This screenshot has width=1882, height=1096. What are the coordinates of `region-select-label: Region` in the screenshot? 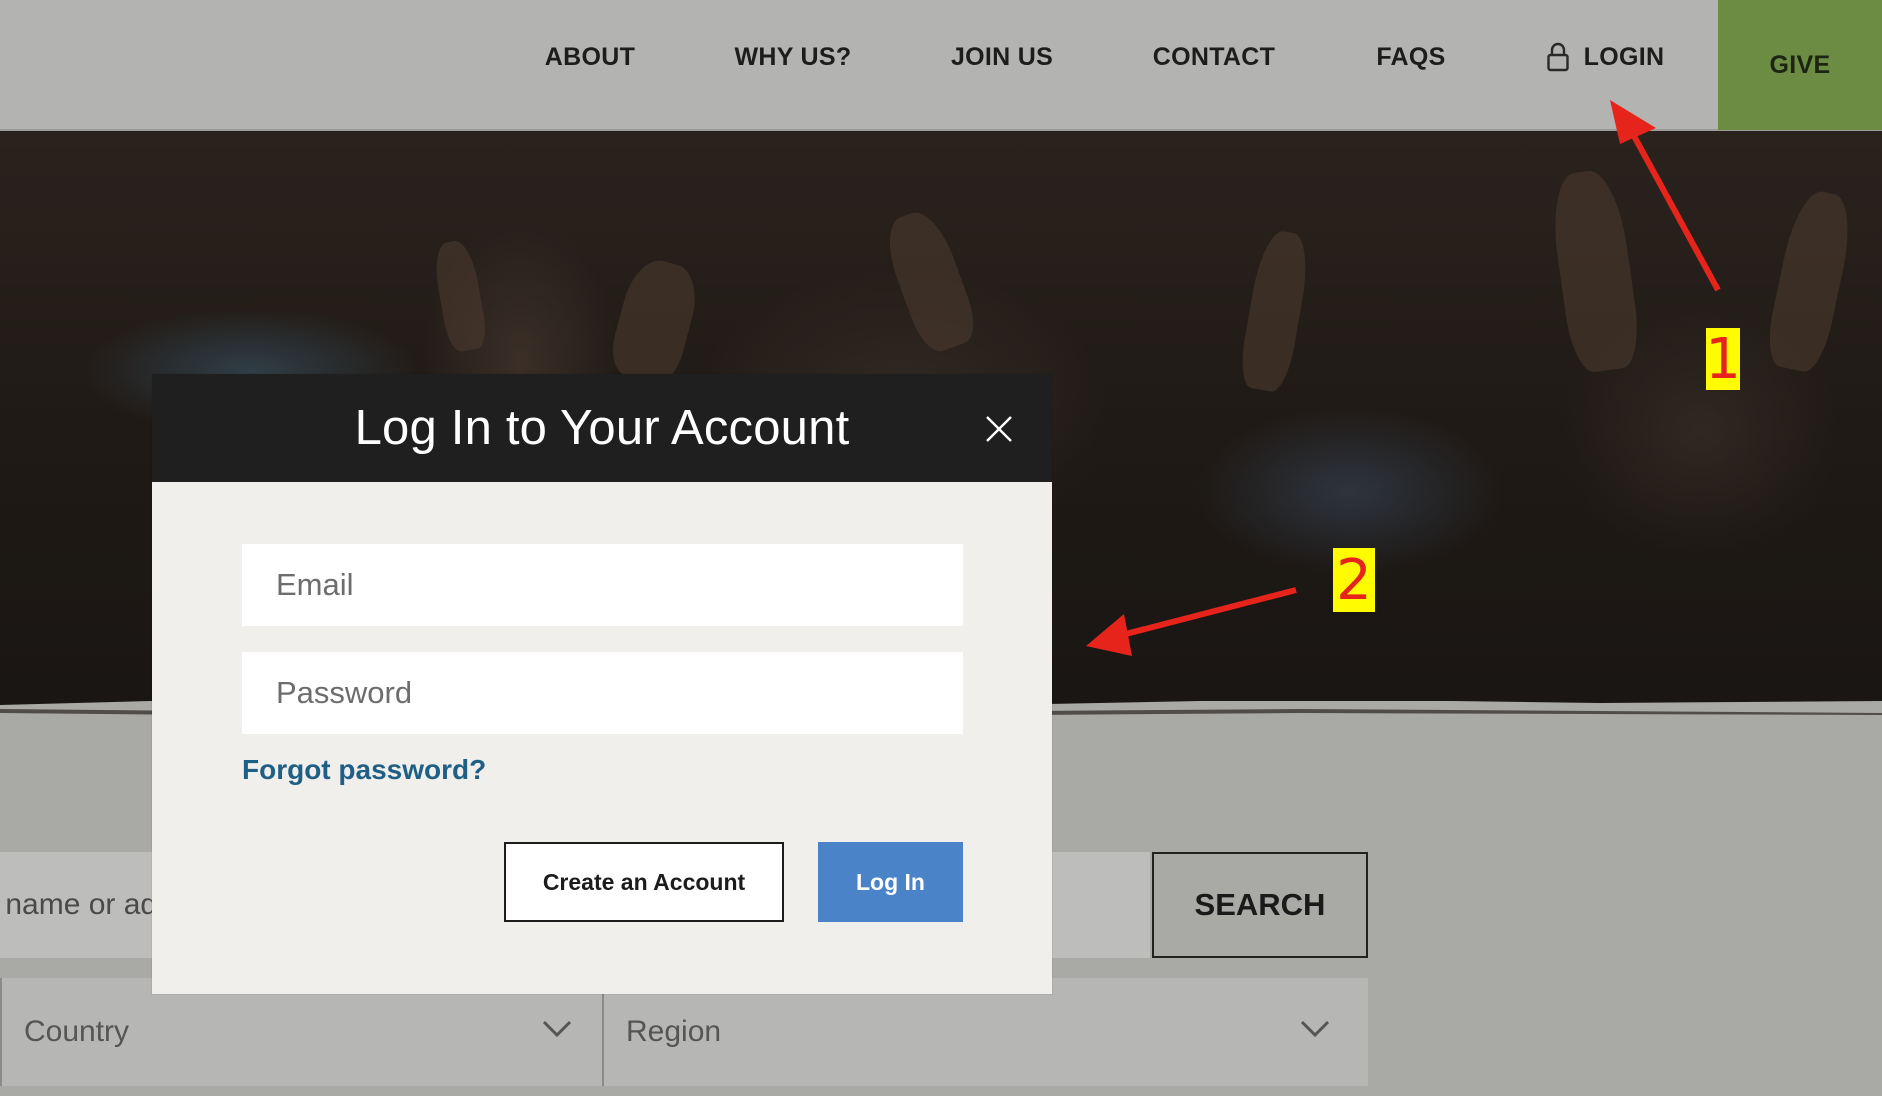 It's located at (674, 1031).